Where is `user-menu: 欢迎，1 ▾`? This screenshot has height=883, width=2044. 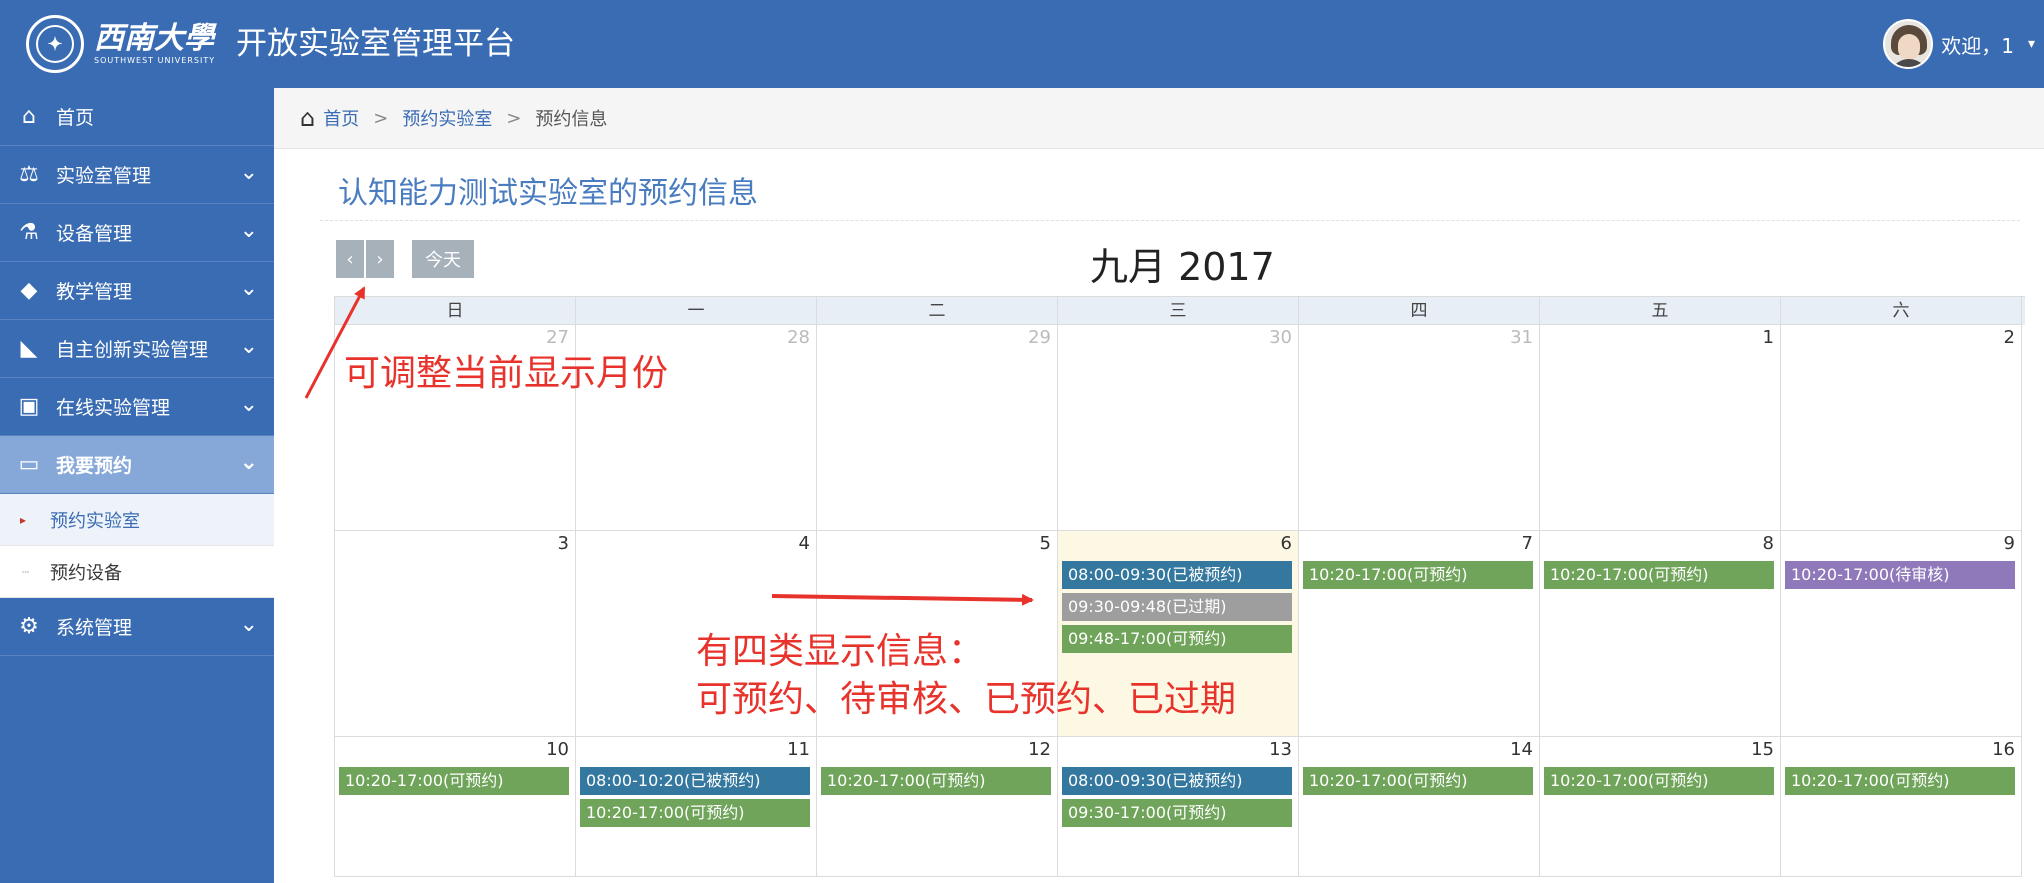 user-menu: 欢迎，1 ▾ is located at coordinates (1963, 44).